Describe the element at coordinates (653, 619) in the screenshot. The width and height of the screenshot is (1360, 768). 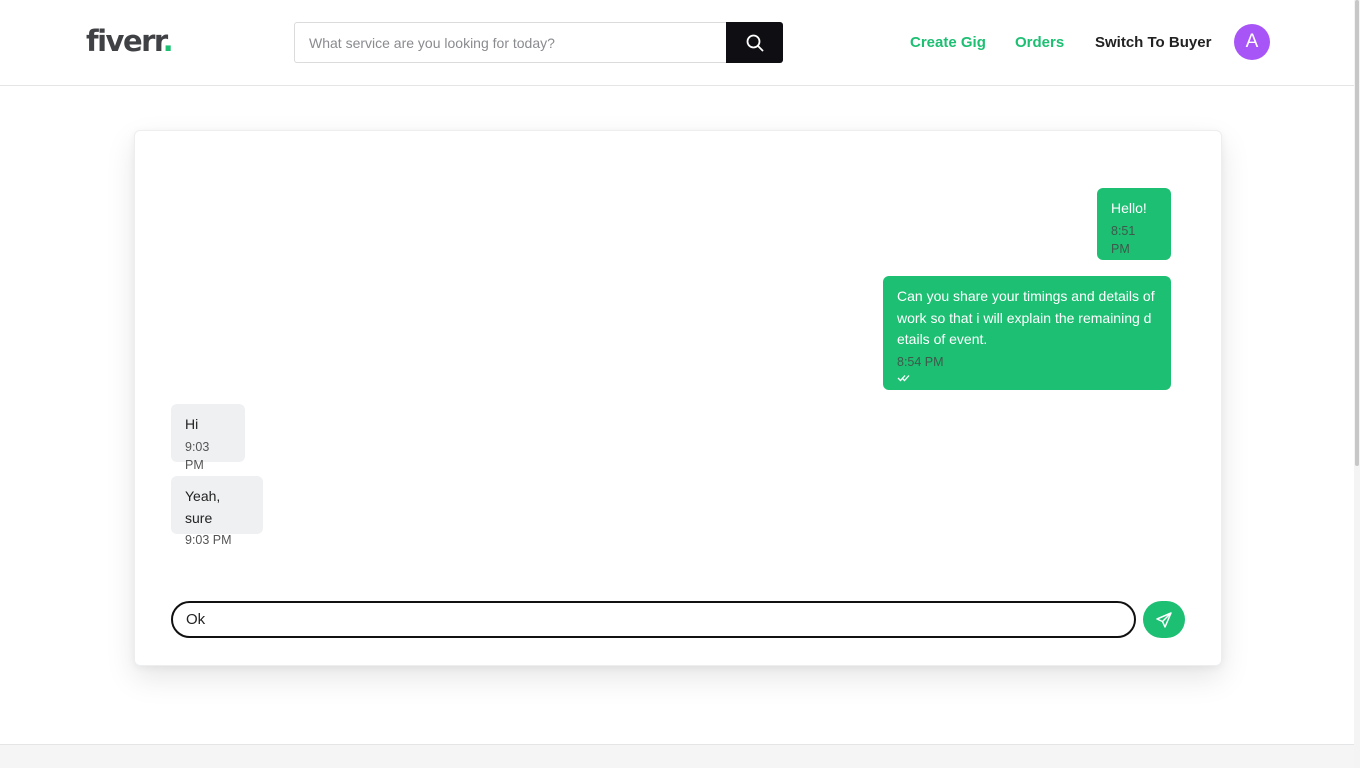
I see `message-input` at that location.